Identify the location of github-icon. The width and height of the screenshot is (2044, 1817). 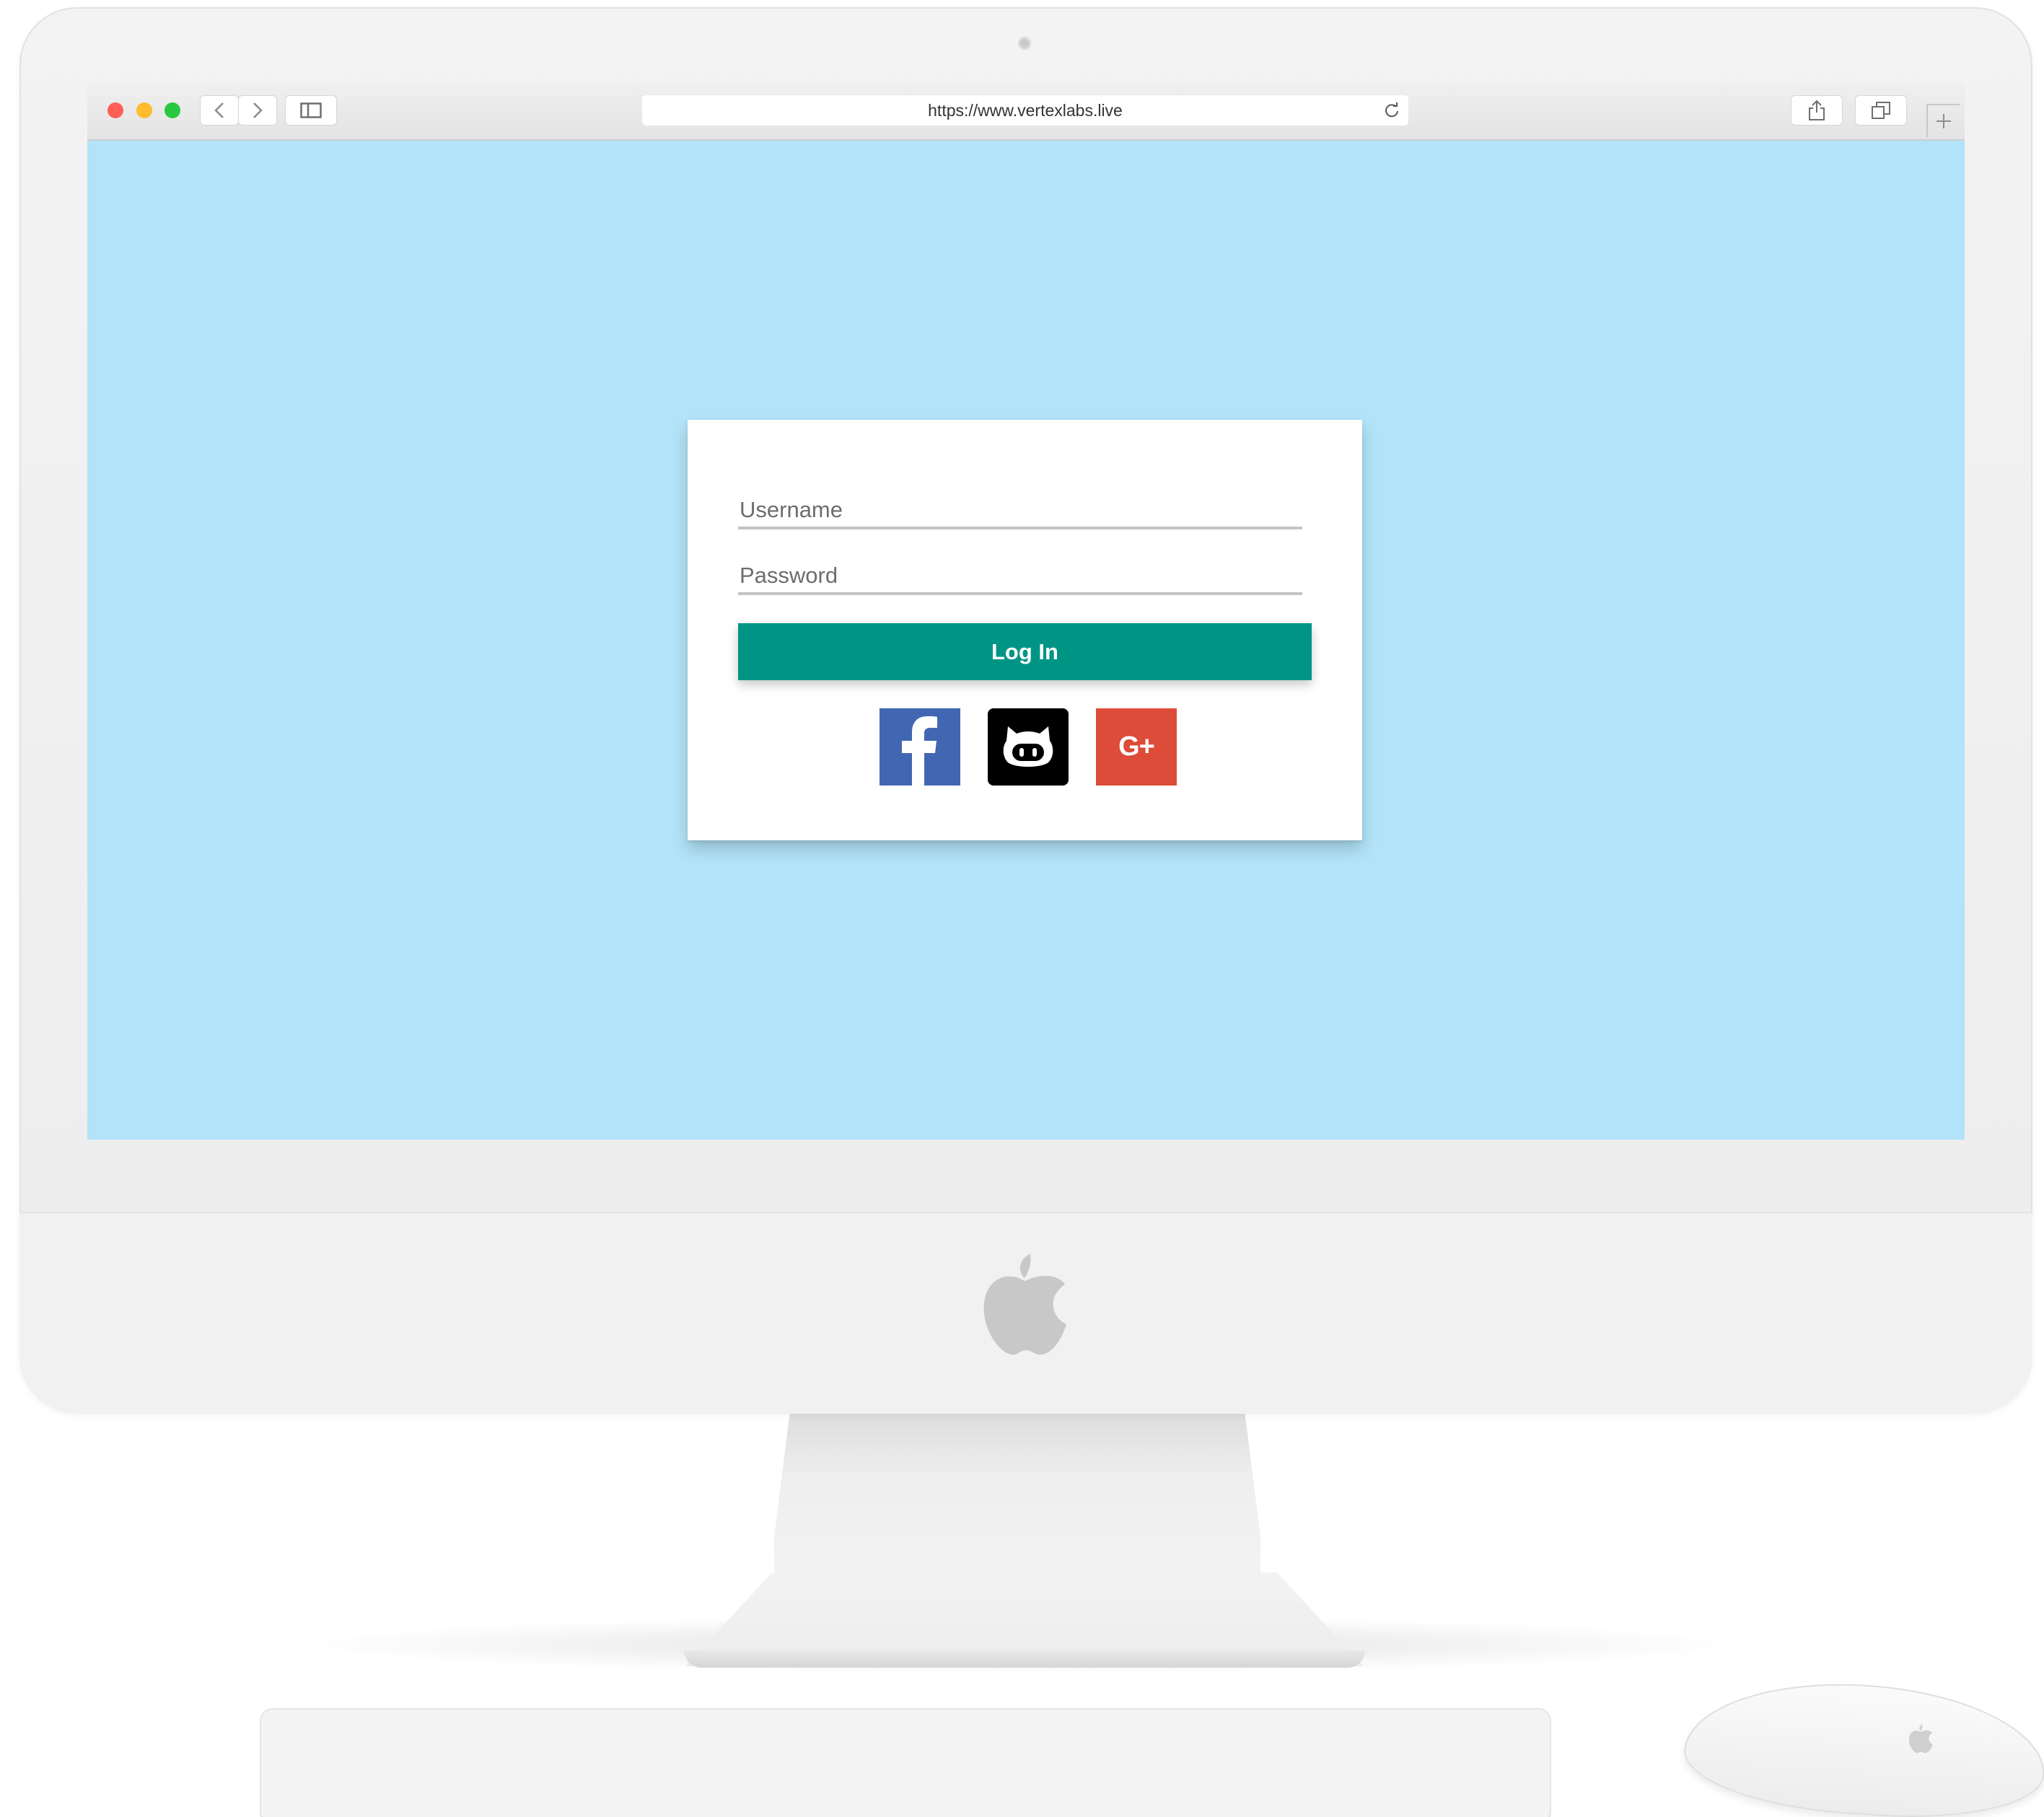
(1028, 746).